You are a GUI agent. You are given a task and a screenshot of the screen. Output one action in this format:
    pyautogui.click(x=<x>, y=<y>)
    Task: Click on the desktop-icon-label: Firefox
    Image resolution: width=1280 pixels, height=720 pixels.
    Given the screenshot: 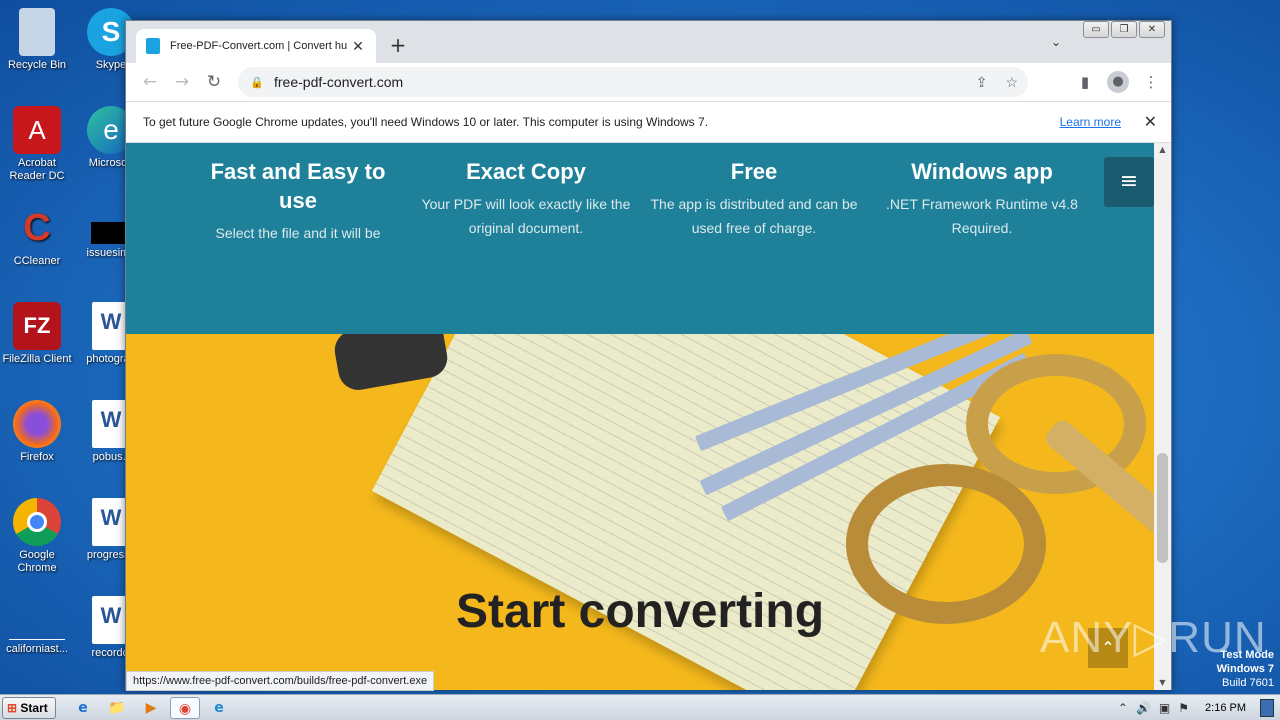 What is the action you would take?
    pyautogui.click(x=37, y=457)
    